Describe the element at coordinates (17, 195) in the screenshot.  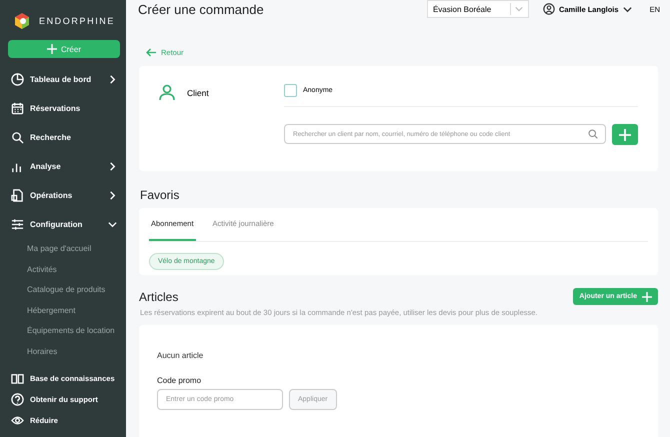
I see `doc-icon` at that location.